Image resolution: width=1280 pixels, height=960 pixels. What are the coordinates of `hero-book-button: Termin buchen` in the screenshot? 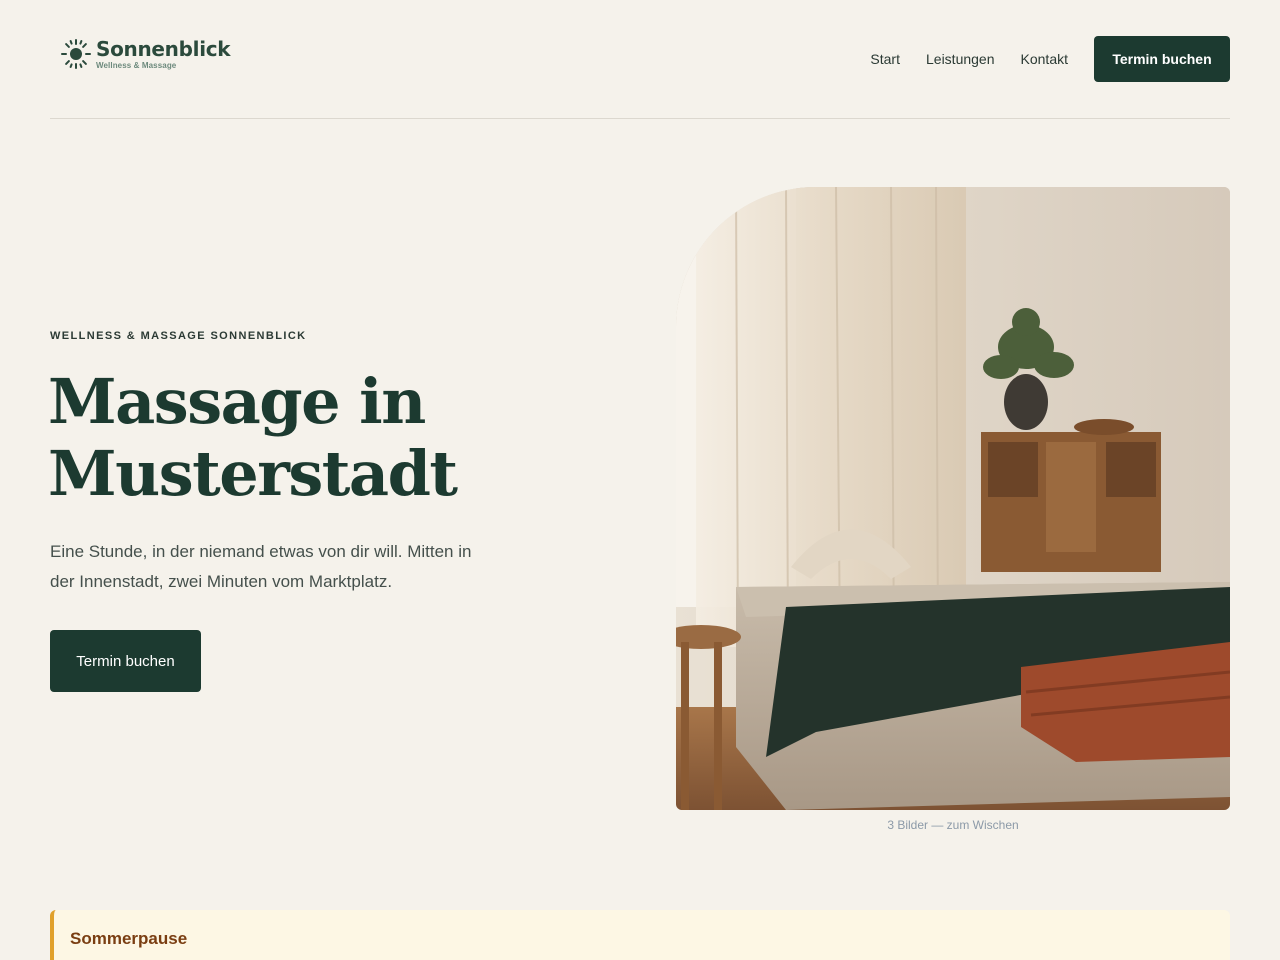 It's located at (125, 661).